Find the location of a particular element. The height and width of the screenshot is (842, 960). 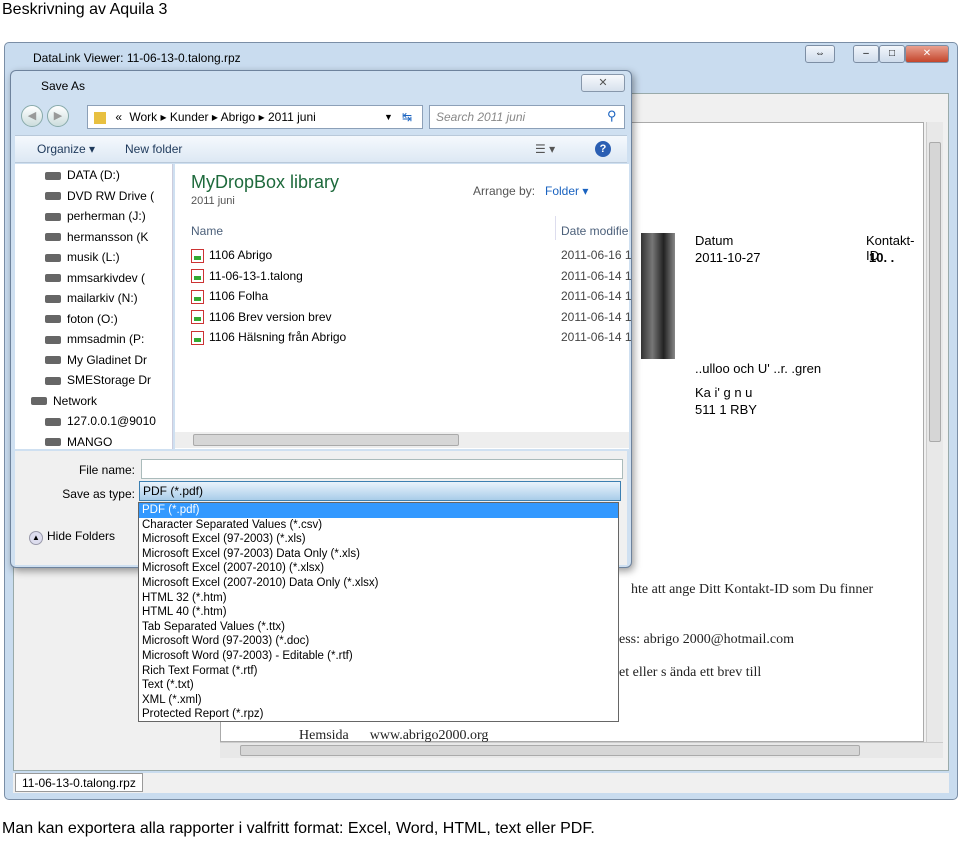

minimize-button: – is located at coordinates (866, 54).